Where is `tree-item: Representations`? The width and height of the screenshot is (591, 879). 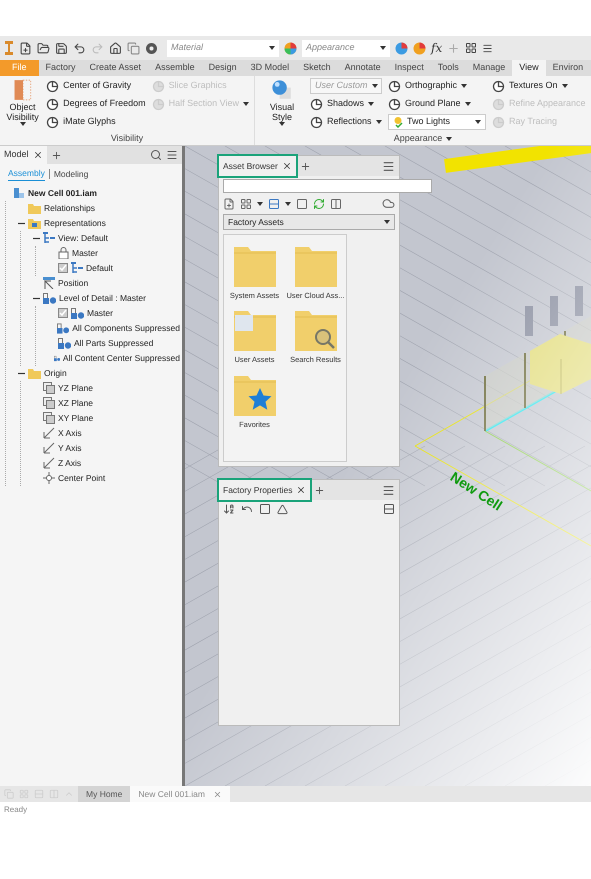
tree-item: Representations is located at coordinates (75, 223).